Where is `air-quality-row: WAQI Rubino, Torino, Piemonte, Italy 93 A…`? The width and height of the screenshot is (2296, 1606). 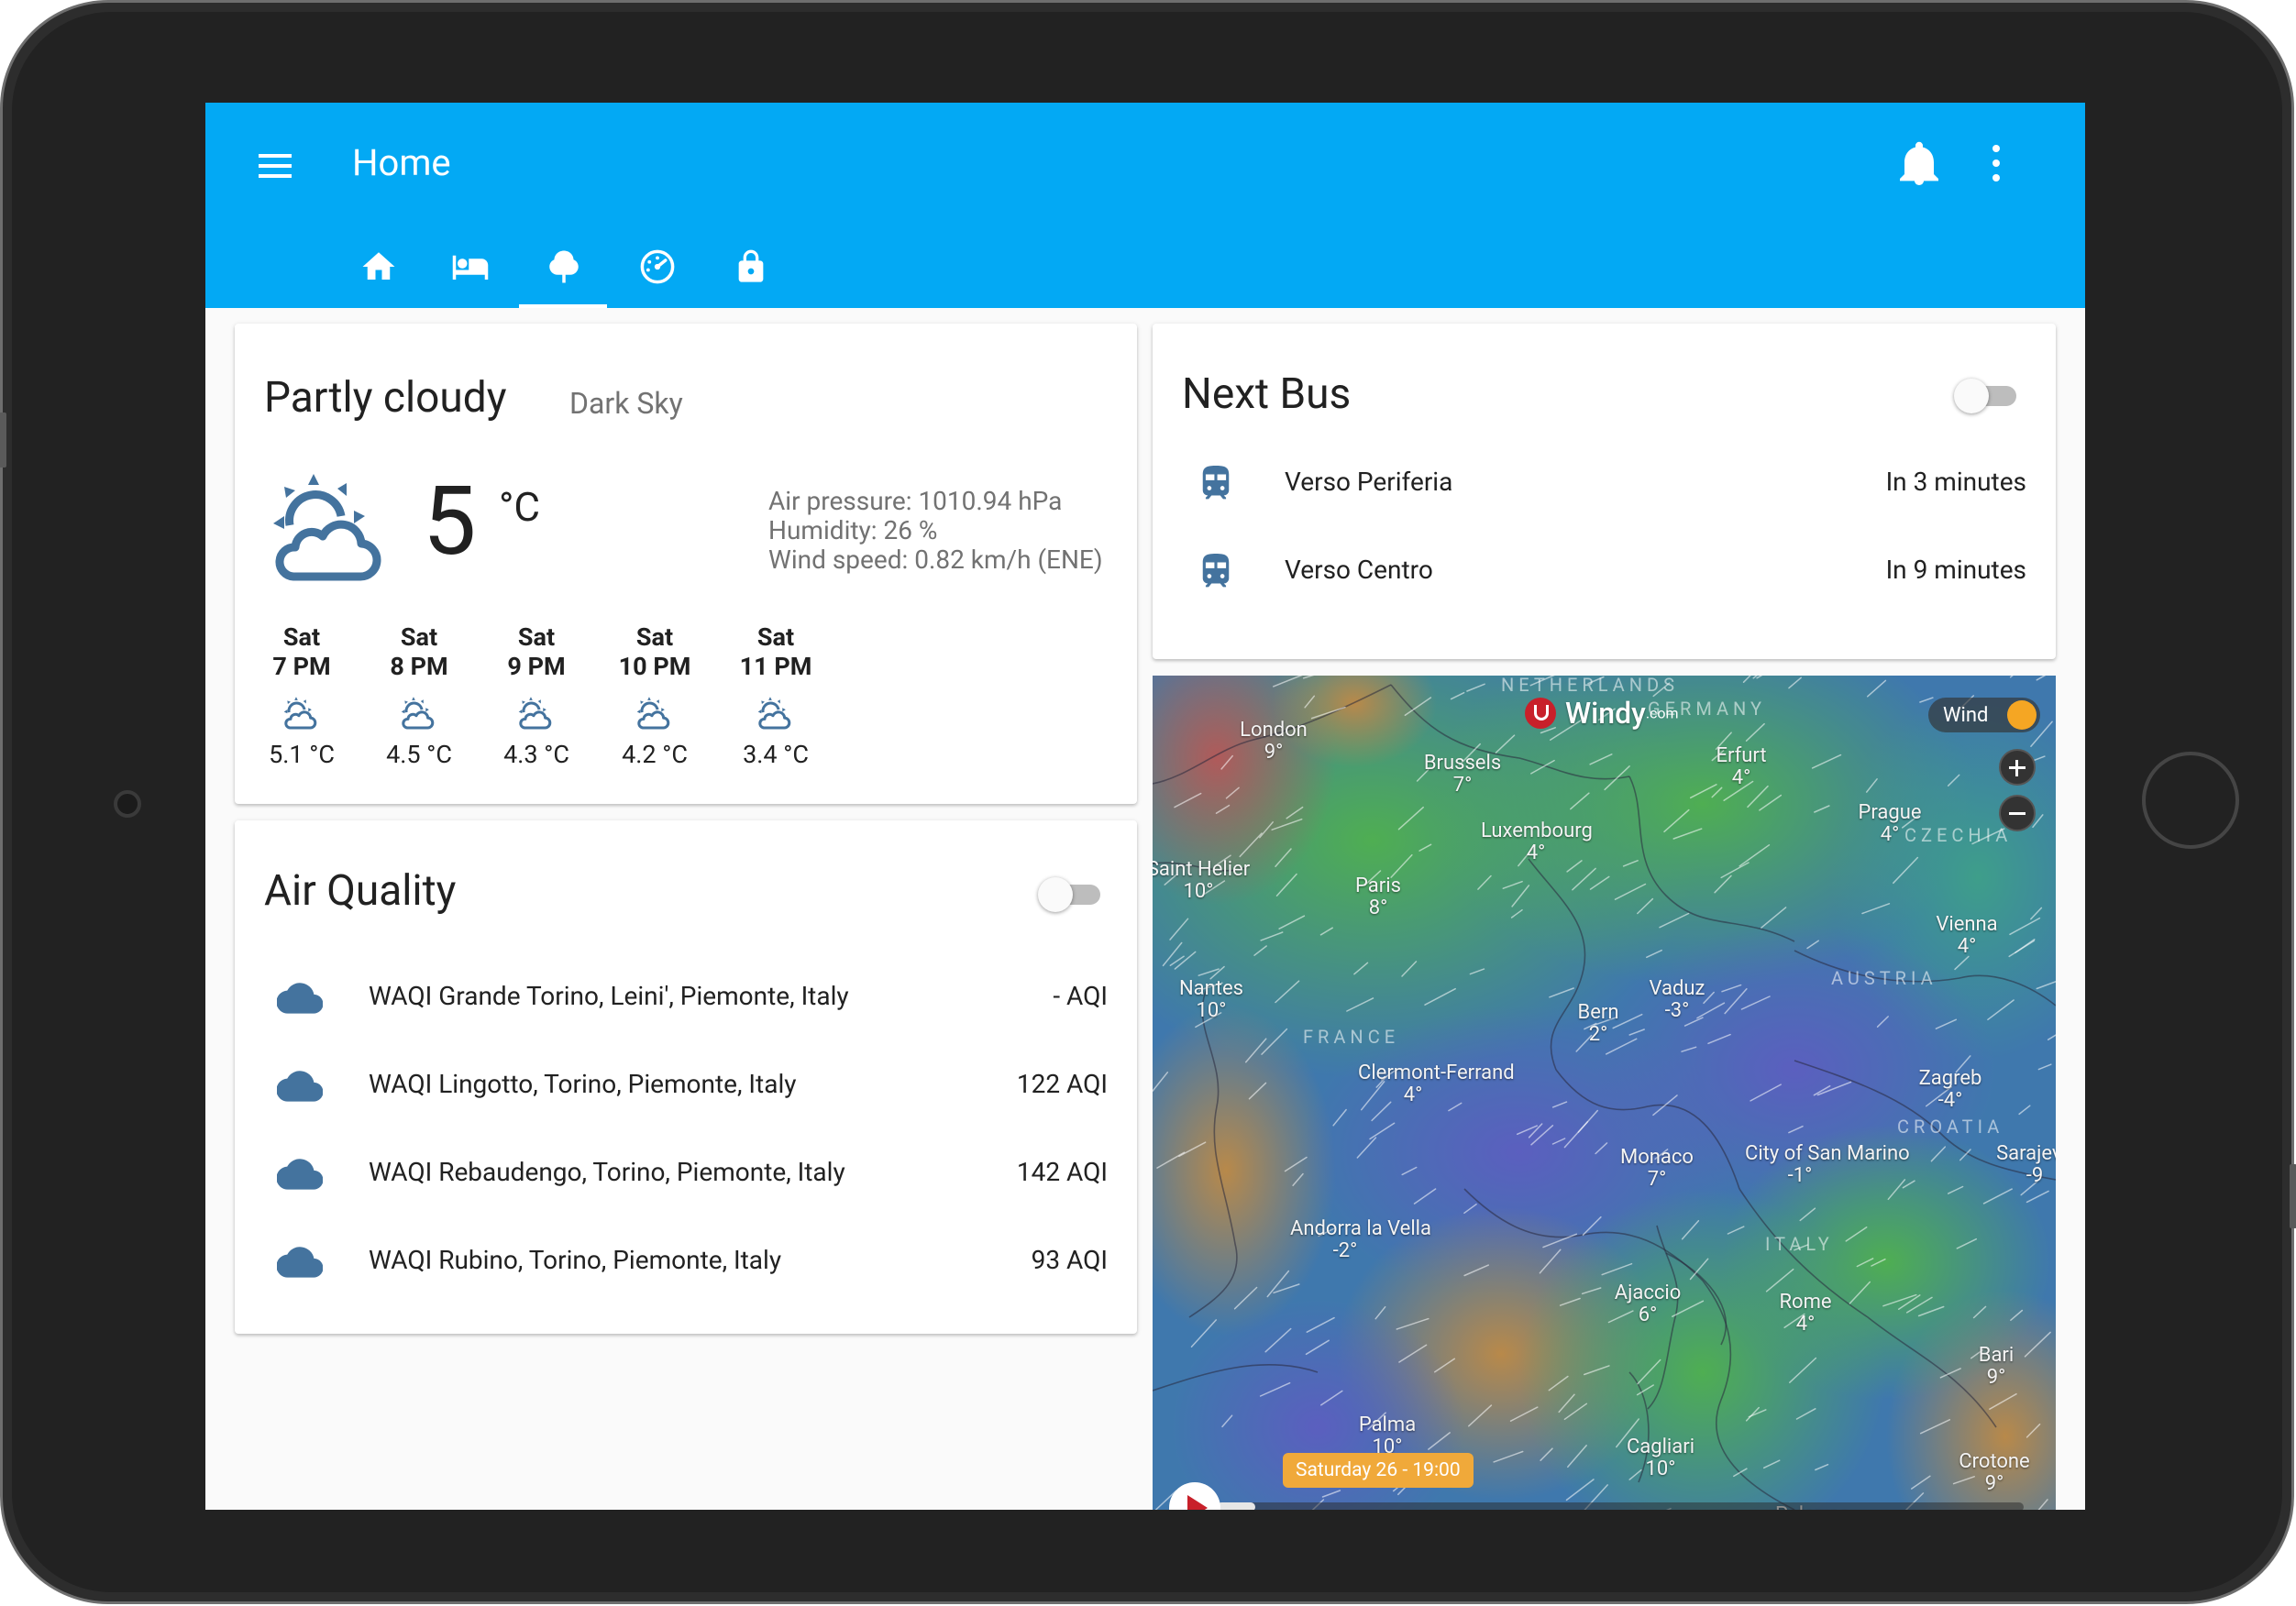 air-quality-row: WAQI Rubino, Torino, Piemonte, Italy 93 A… is located at coordinates (686, 1261).